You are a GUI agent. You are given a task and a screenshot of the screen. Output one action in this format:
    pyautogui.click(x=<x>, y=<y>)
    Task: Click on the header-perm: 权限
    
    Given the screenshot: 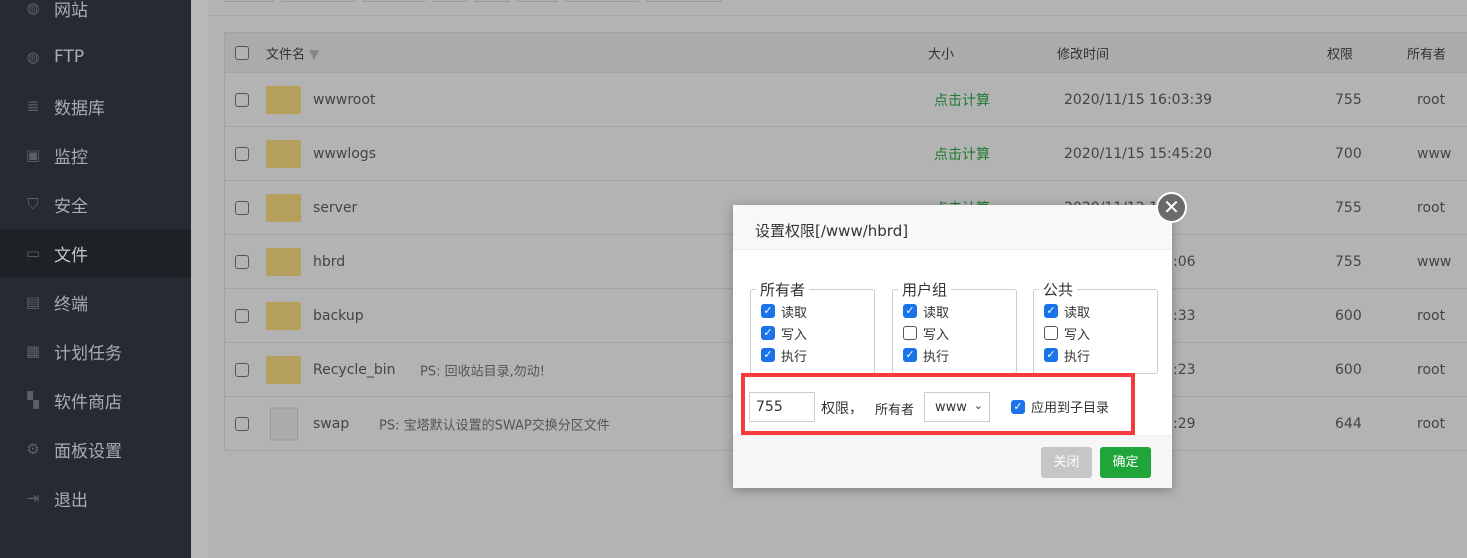 What is the action you would take?
    pyautogui.click(x=1340, y=52)
    